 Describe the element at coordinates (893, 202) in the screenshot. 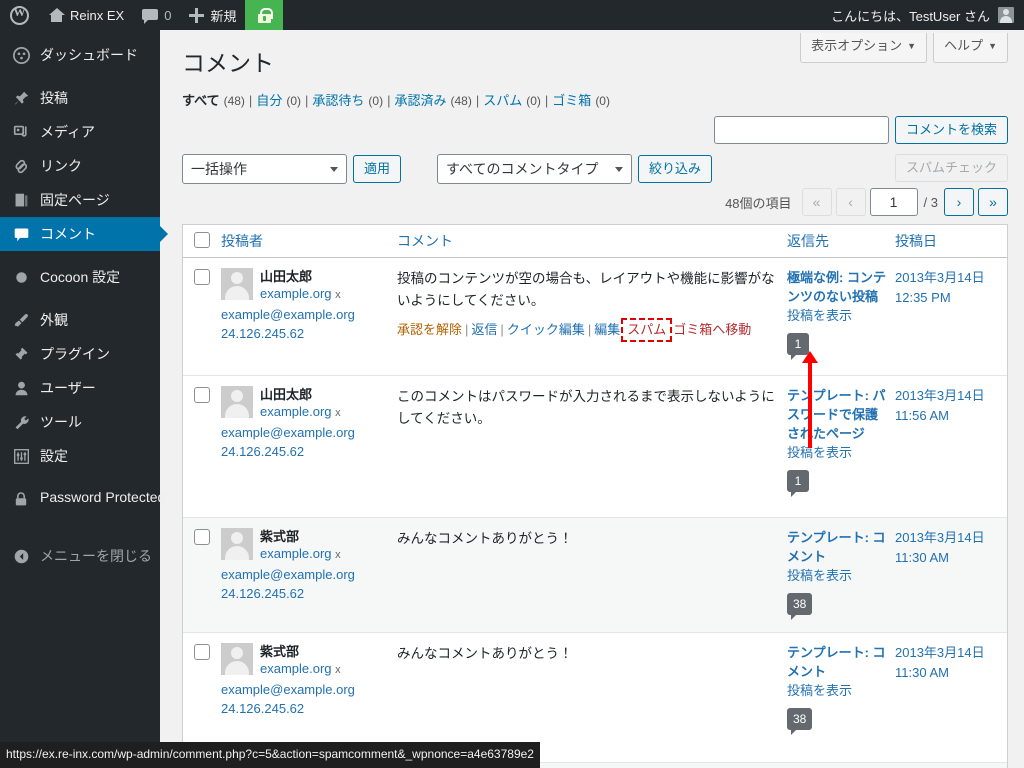

I see `current-page-input` at that location.